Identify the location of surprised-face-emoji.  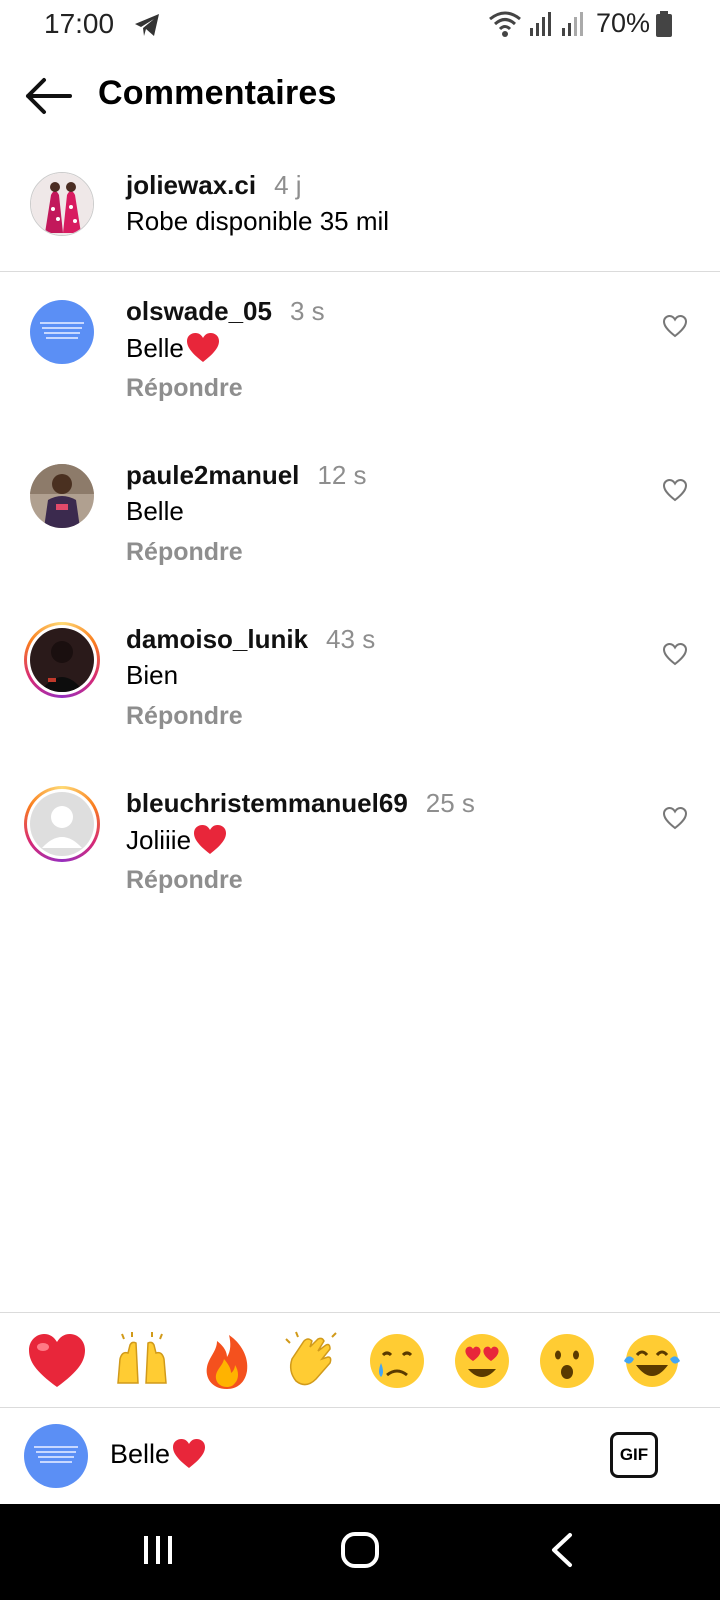
(567, 1361).